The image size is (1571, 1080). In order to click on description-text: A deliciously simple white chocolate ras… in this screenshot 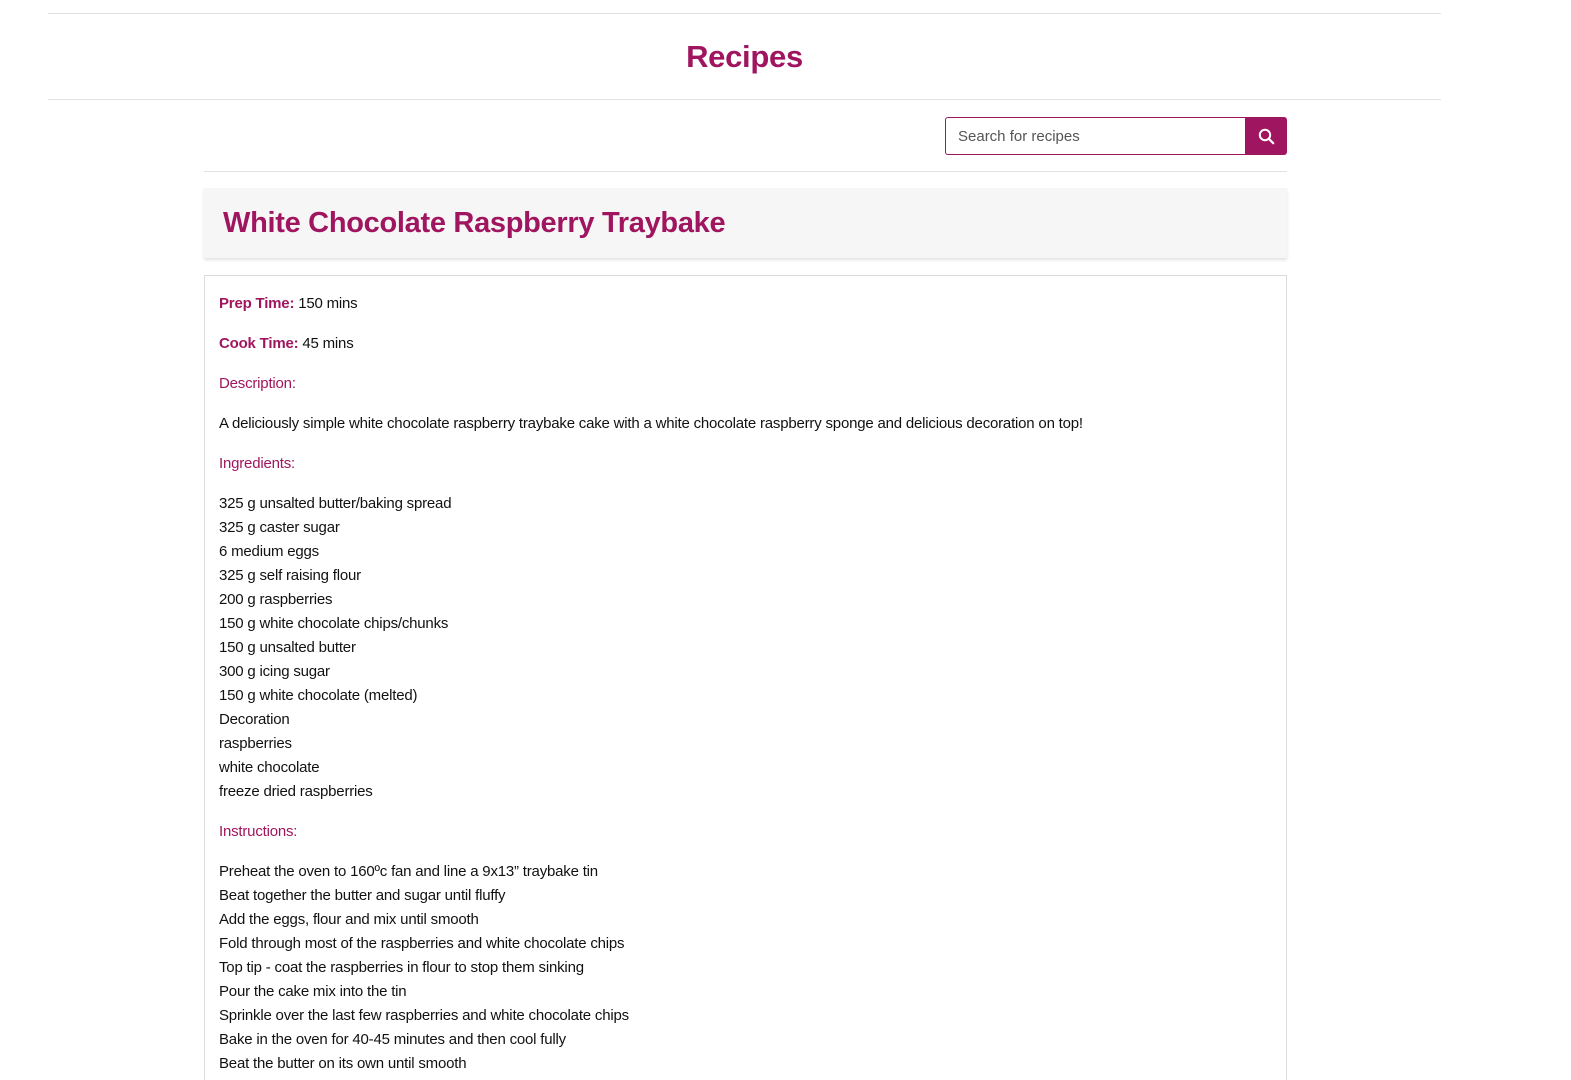, I will do `click(651, 423)`.